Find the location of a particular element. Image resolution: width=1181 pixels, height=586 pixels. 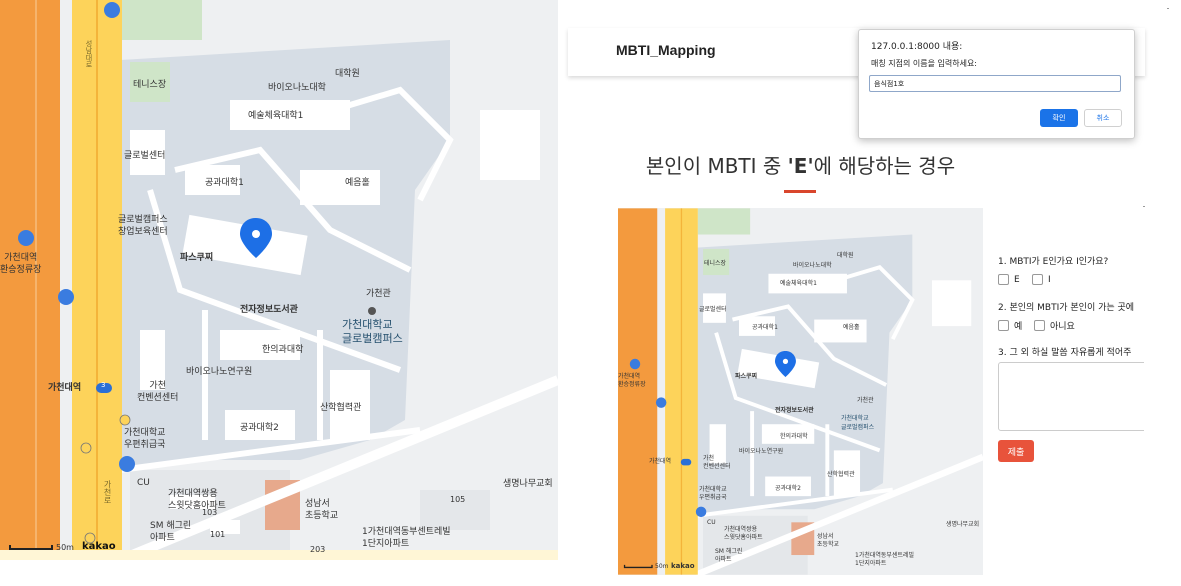

map-label-apt2: SM 해그린 아파트 is located at coordinates (171, 532).